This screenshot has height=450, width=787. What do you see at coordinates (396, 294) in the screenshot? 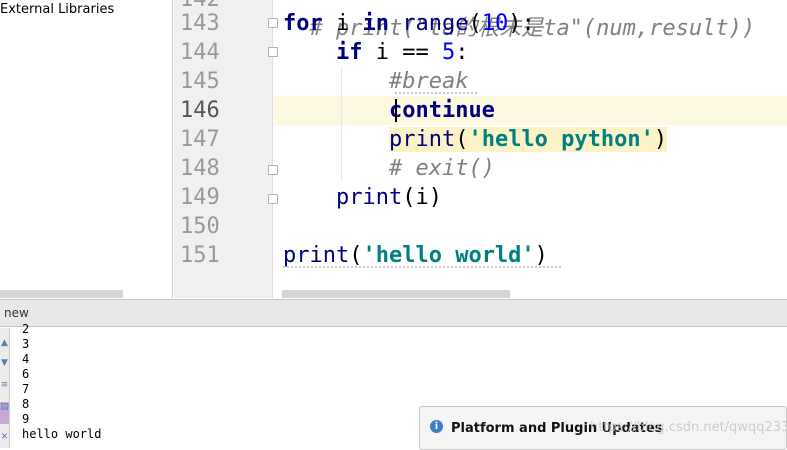
I see `editor-horizontal-scrollbar` at bounding box center [396, 294].